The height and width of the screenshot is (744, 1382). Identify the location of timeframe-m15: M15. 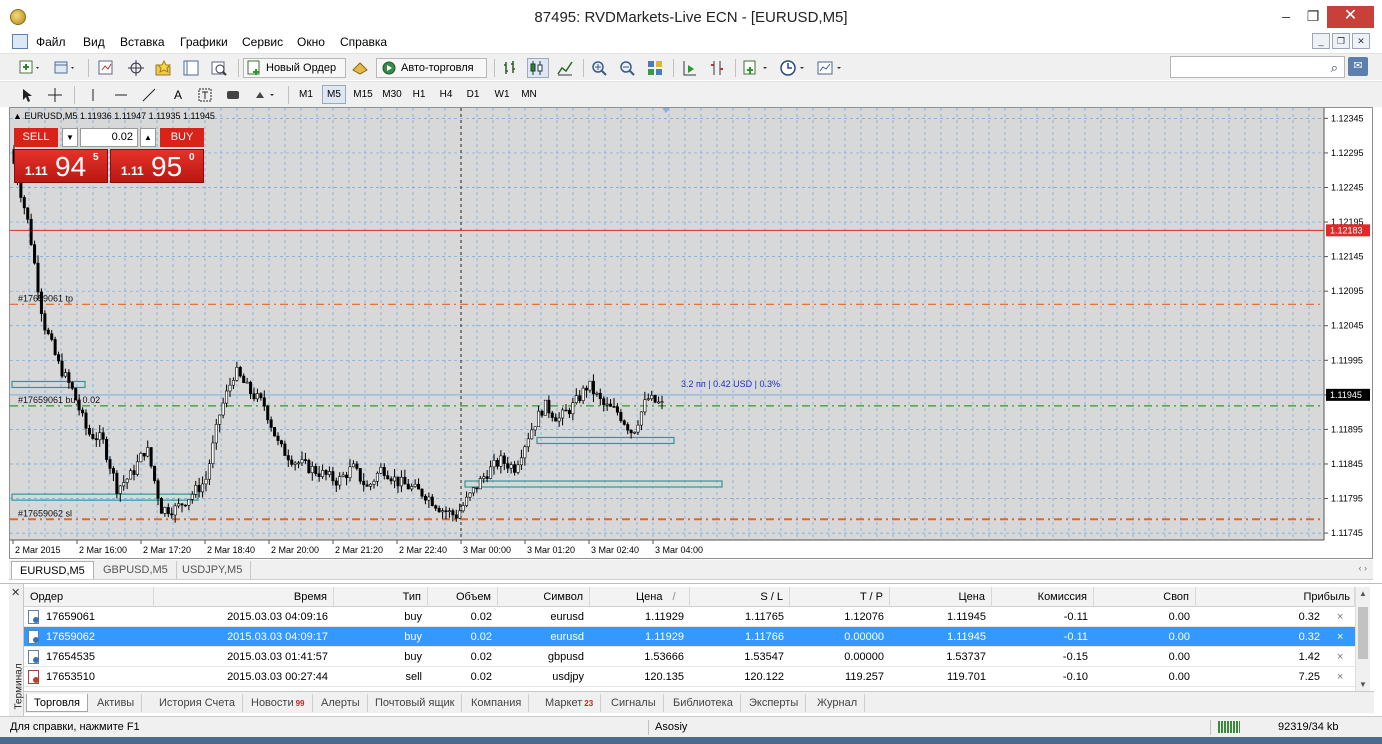
(363, 94).